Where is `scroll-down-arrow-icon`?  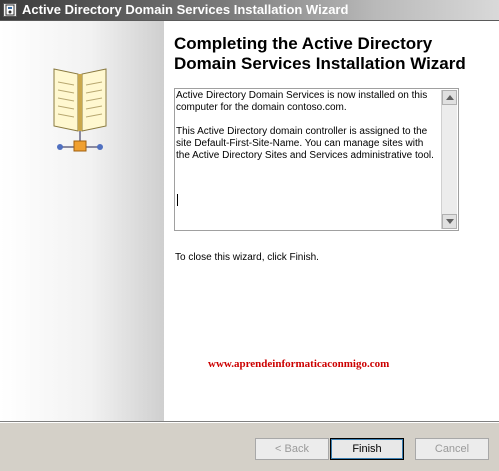
scroll-down-arrow-icon is located at coordinates (449, 221).